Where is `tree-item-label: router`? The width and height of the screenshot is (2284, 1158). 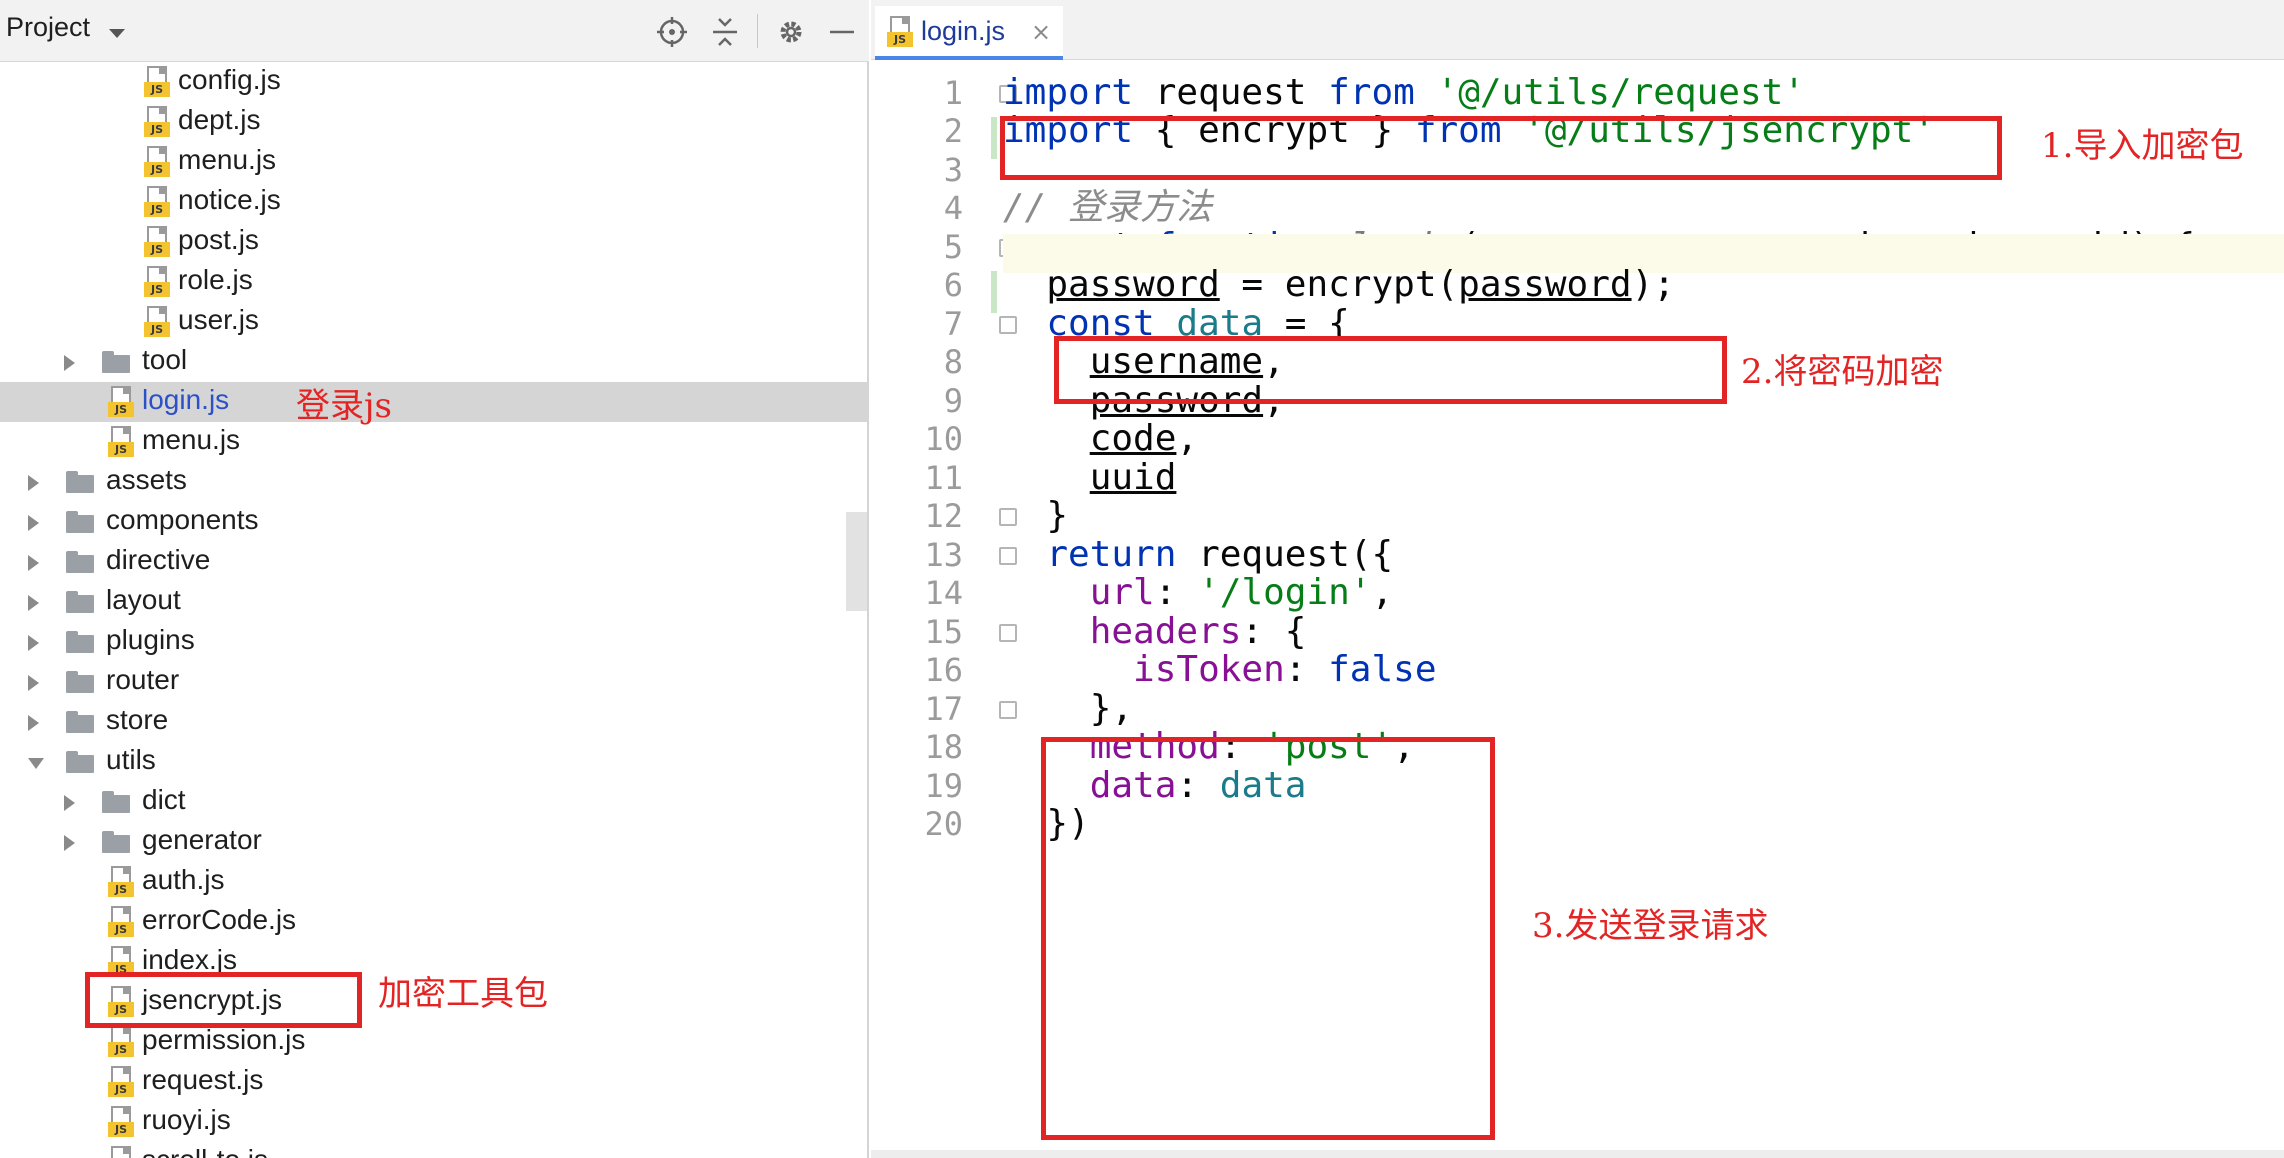 tree-item-label: router is located at coordinates (143, 679).